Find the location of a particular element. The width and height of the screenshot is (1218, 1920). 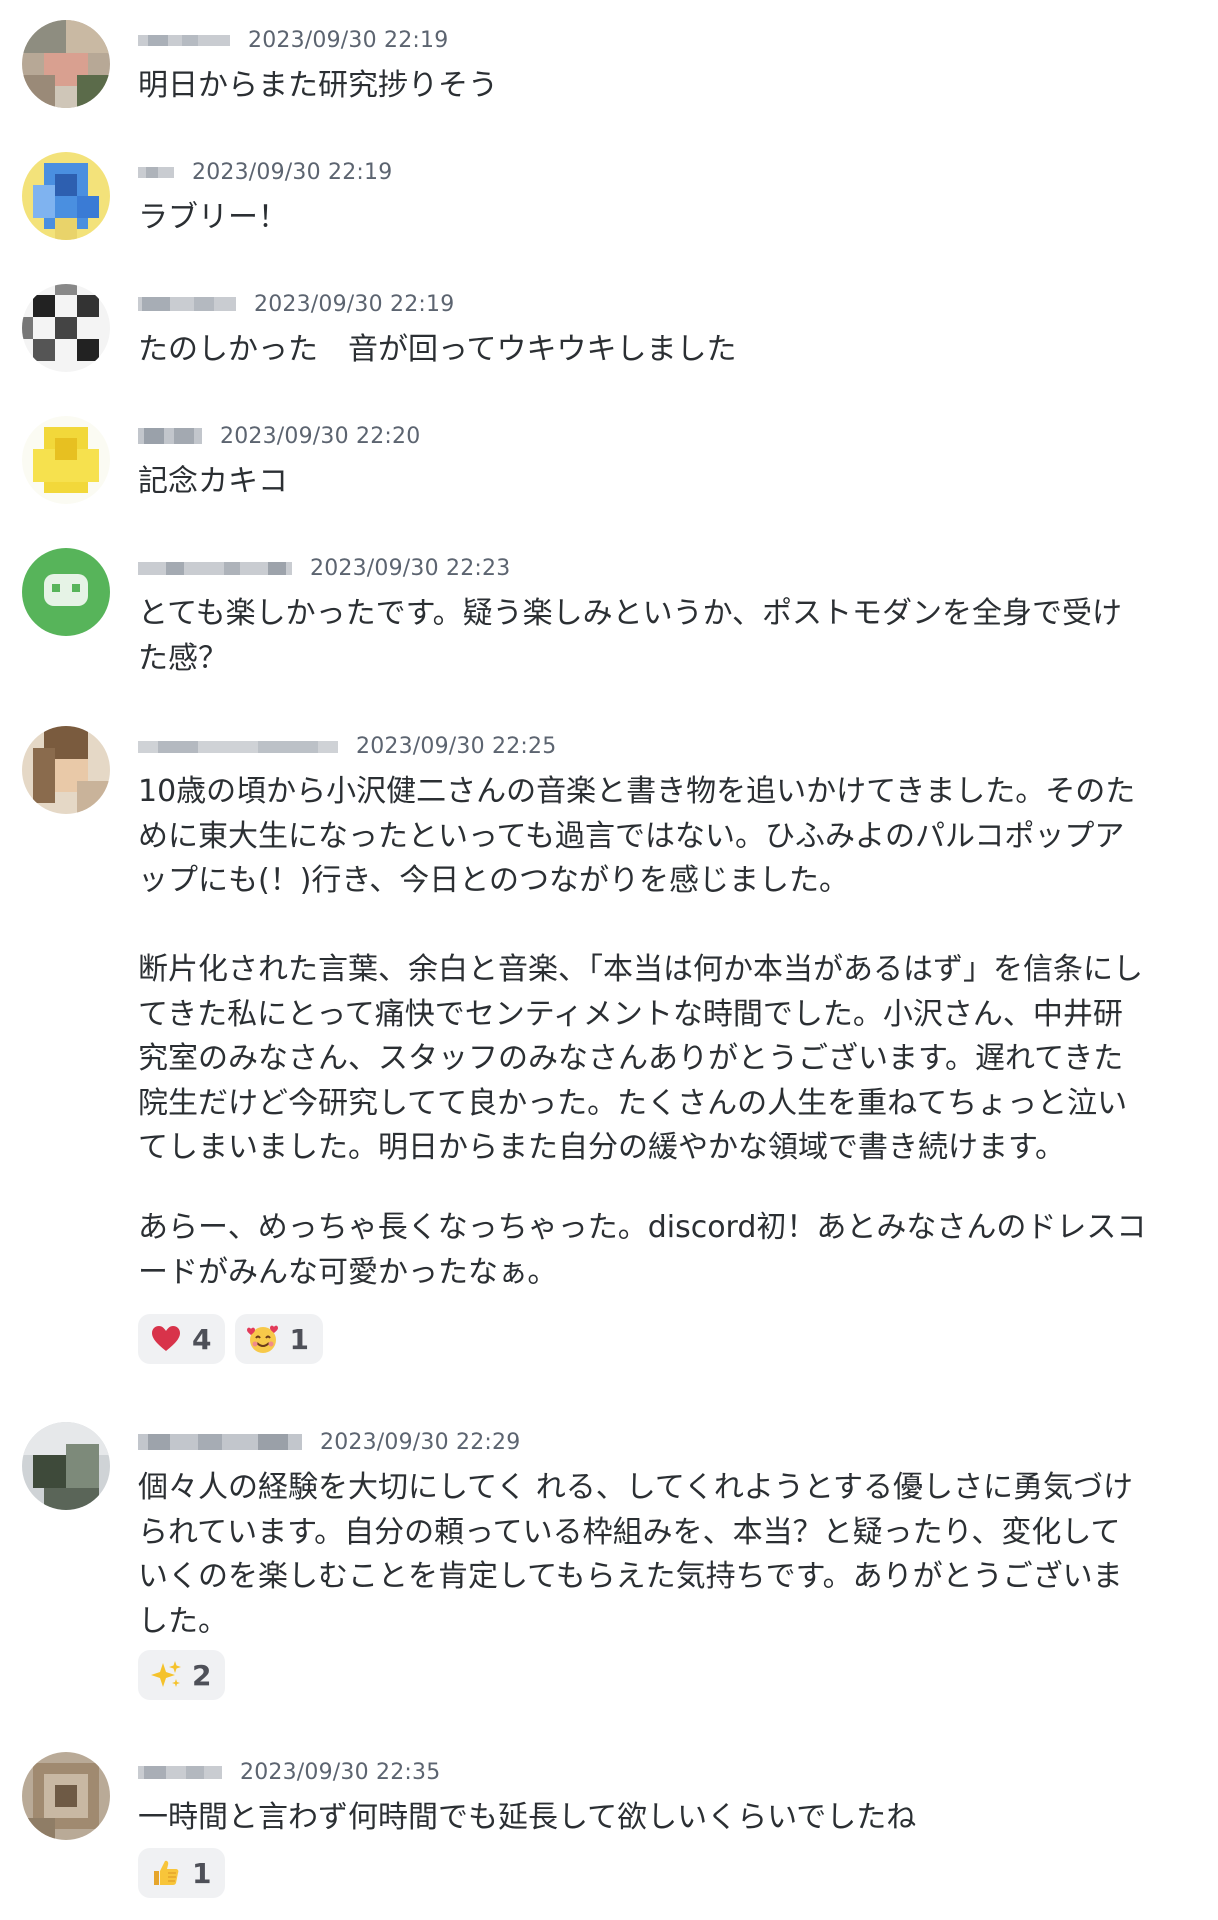

message-text: たのしかった 音が回ってウキウキしました is located at coordinates (437, 349).